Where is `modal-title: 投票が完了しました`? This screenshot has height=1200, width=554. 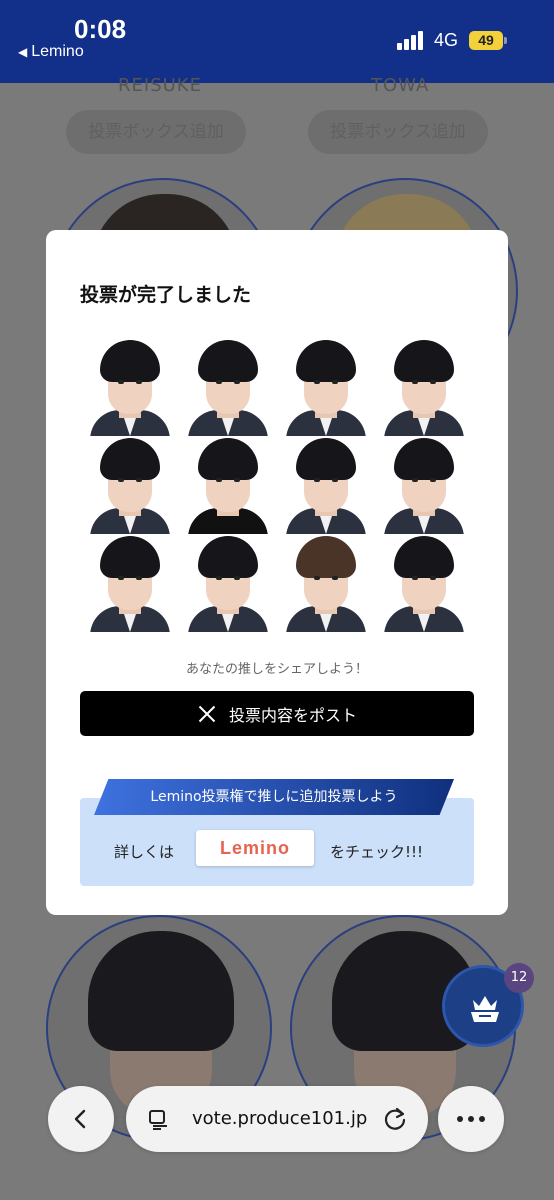 modal-title: 投票が完了しました is located at coordinates (166, 295).